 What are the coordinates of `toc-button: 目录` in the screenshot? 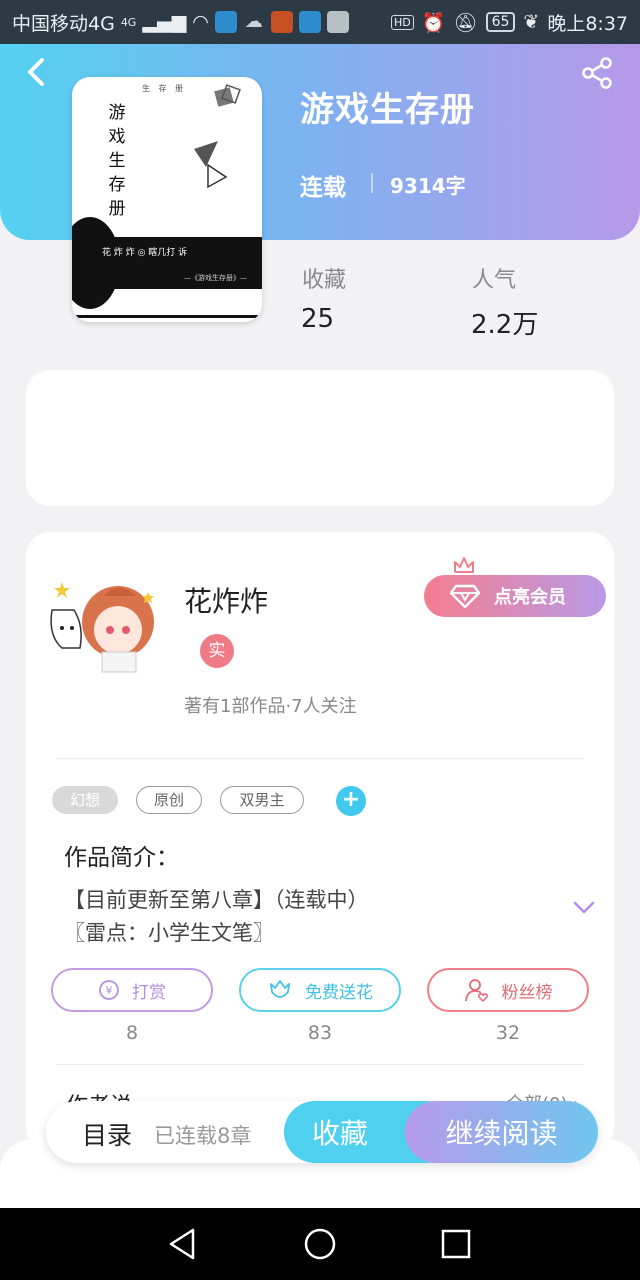 It's located at (107, 1134).